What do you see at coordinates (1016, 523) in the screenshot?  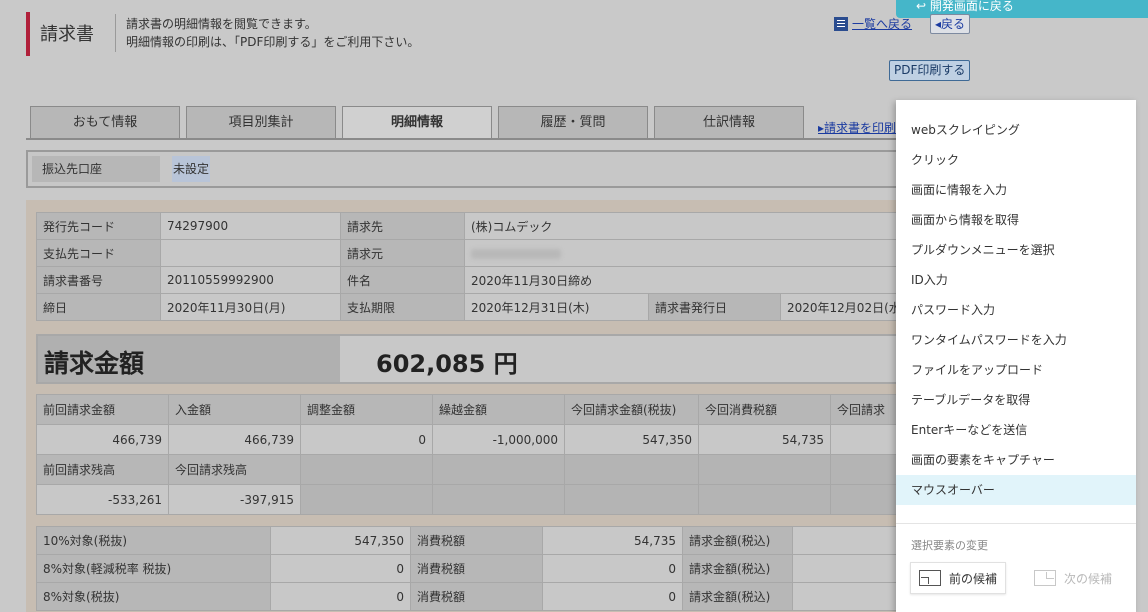 I see `menu-divider` at bounding box center [1016, 523].